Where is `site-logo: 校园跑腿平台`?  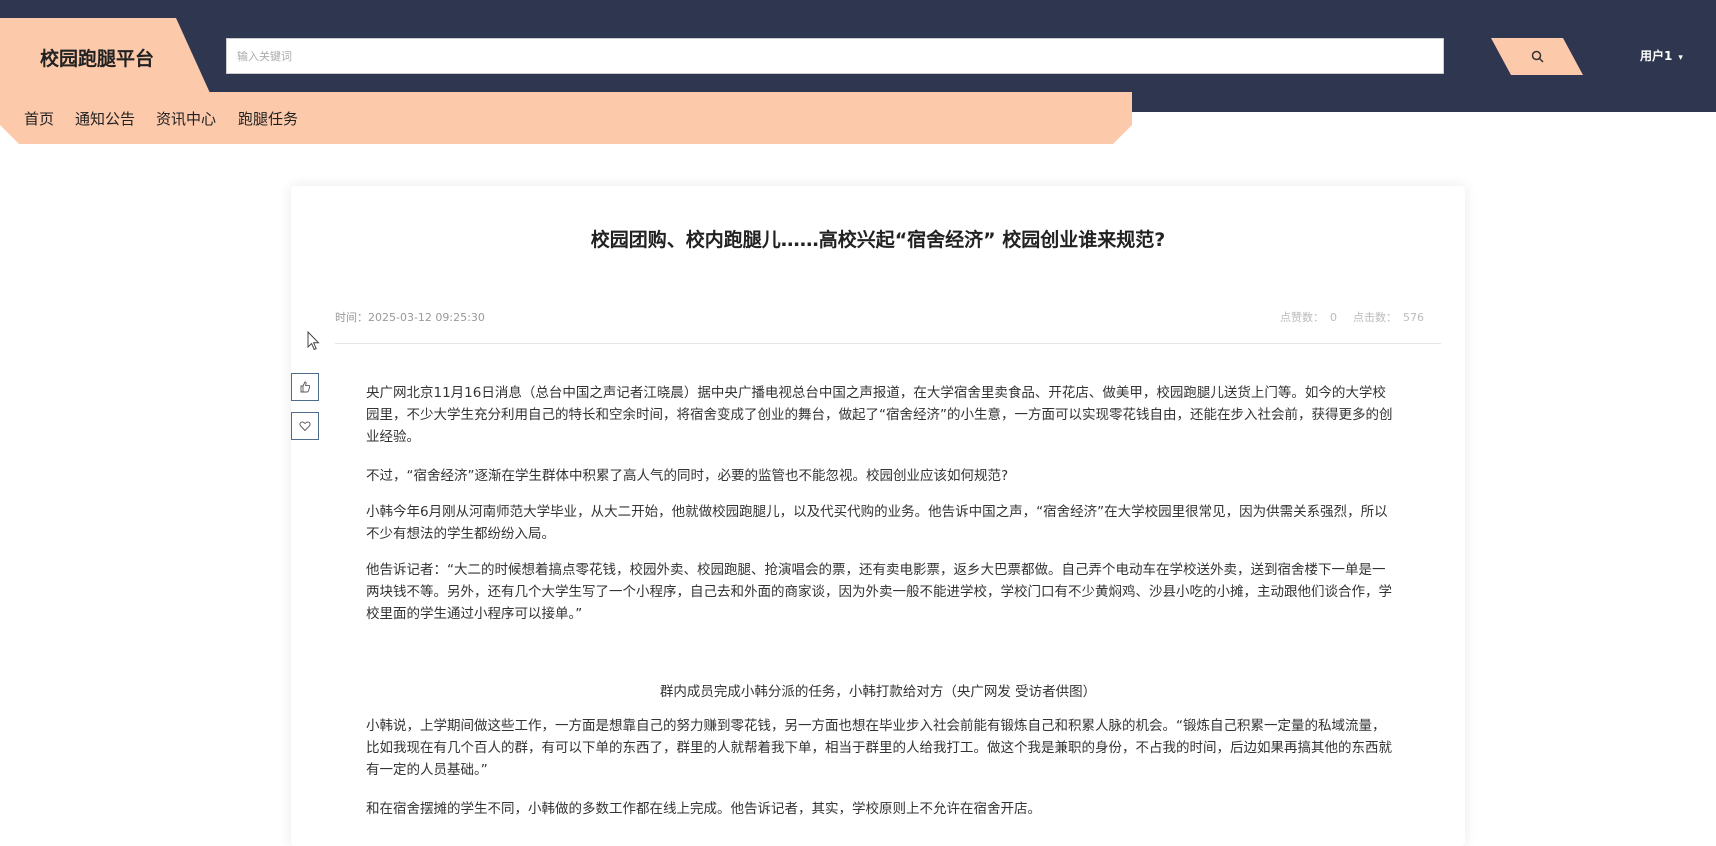
site-logo: 校园跑腿平台 is located at coordinates (97, 57).